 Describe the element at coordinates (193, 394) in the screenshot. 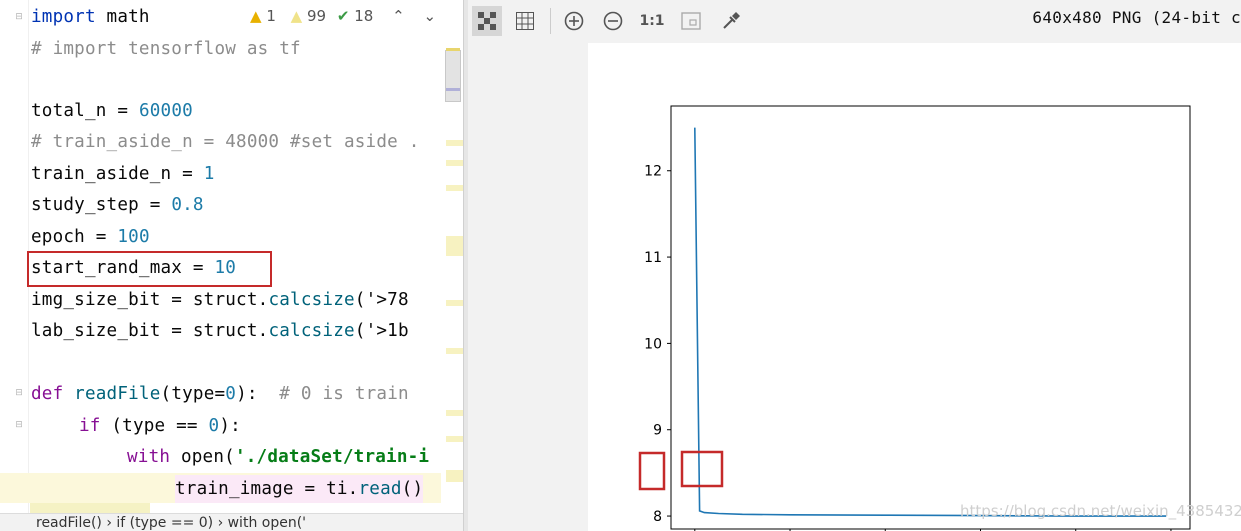

I see `code-text: (type=` at that location.